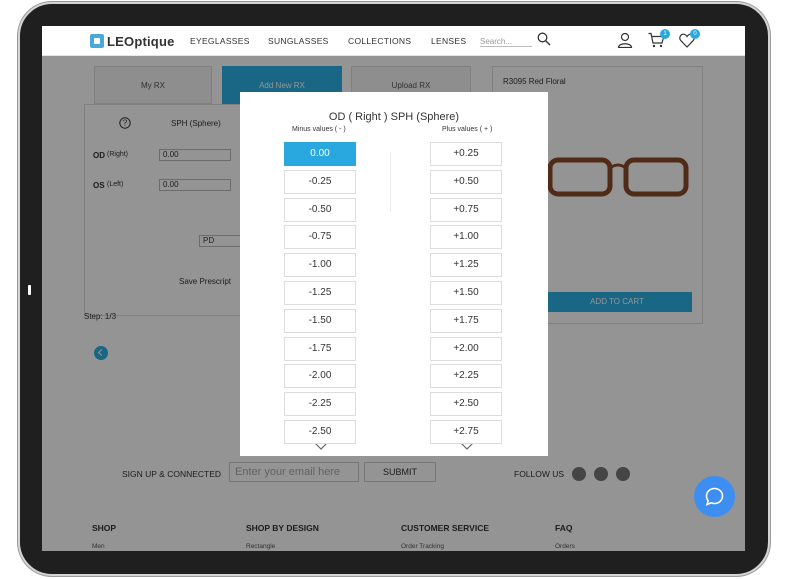 The height and width of the screenshot is (579, 788). I want to click on chat-bubble-icon, so click(714, 496).